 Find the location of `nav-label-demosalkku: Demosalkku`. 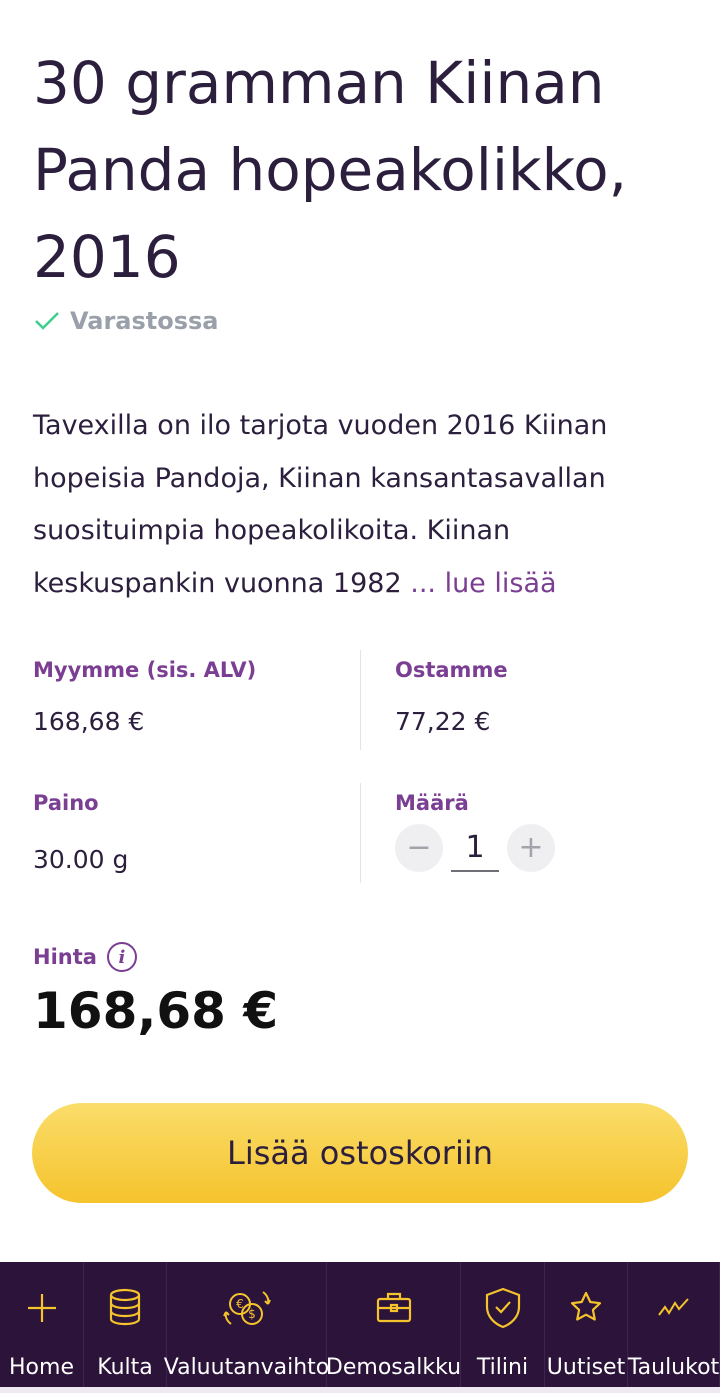

nav-label-demosalkku: Demosalkku is located at coordinates (393, 1367).